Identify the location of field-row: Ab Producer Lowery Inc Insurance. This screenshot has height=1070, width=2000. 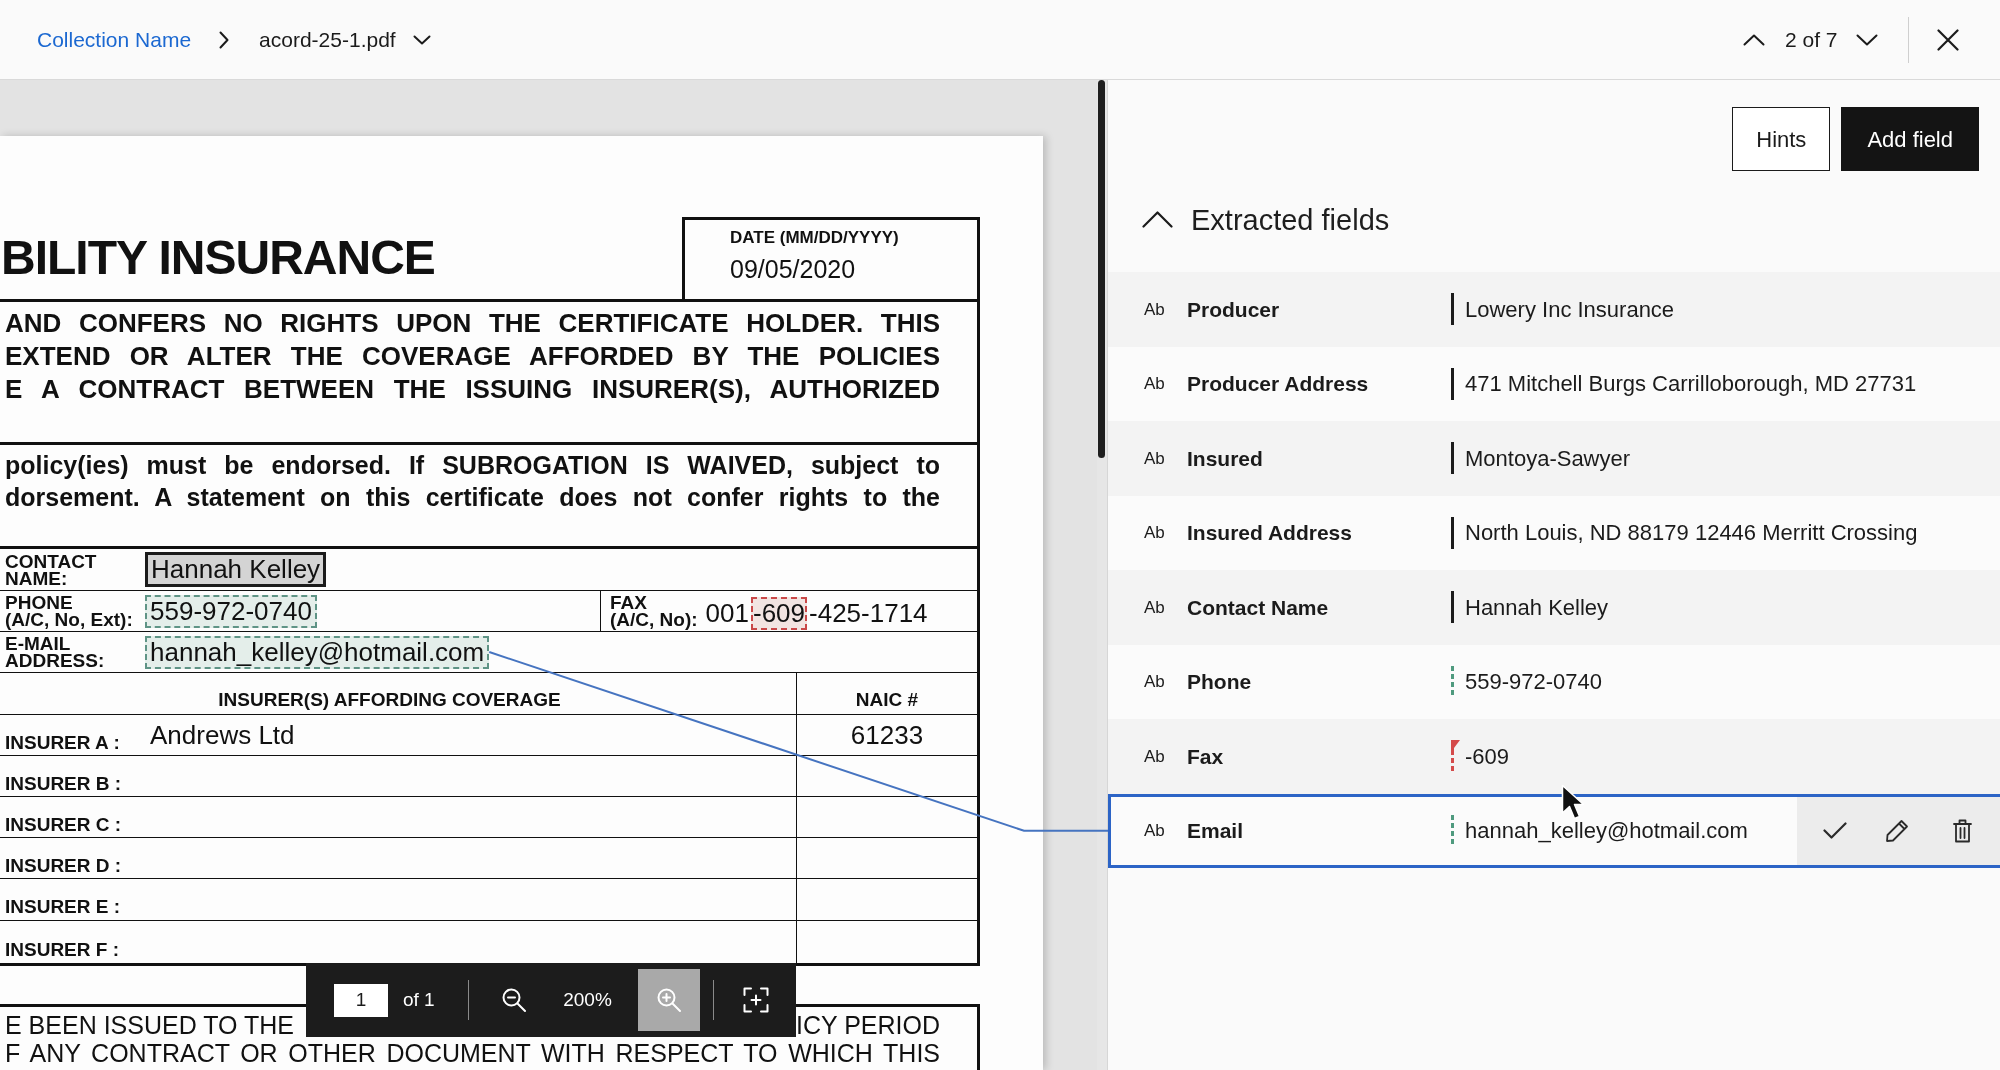
(1554, 309).